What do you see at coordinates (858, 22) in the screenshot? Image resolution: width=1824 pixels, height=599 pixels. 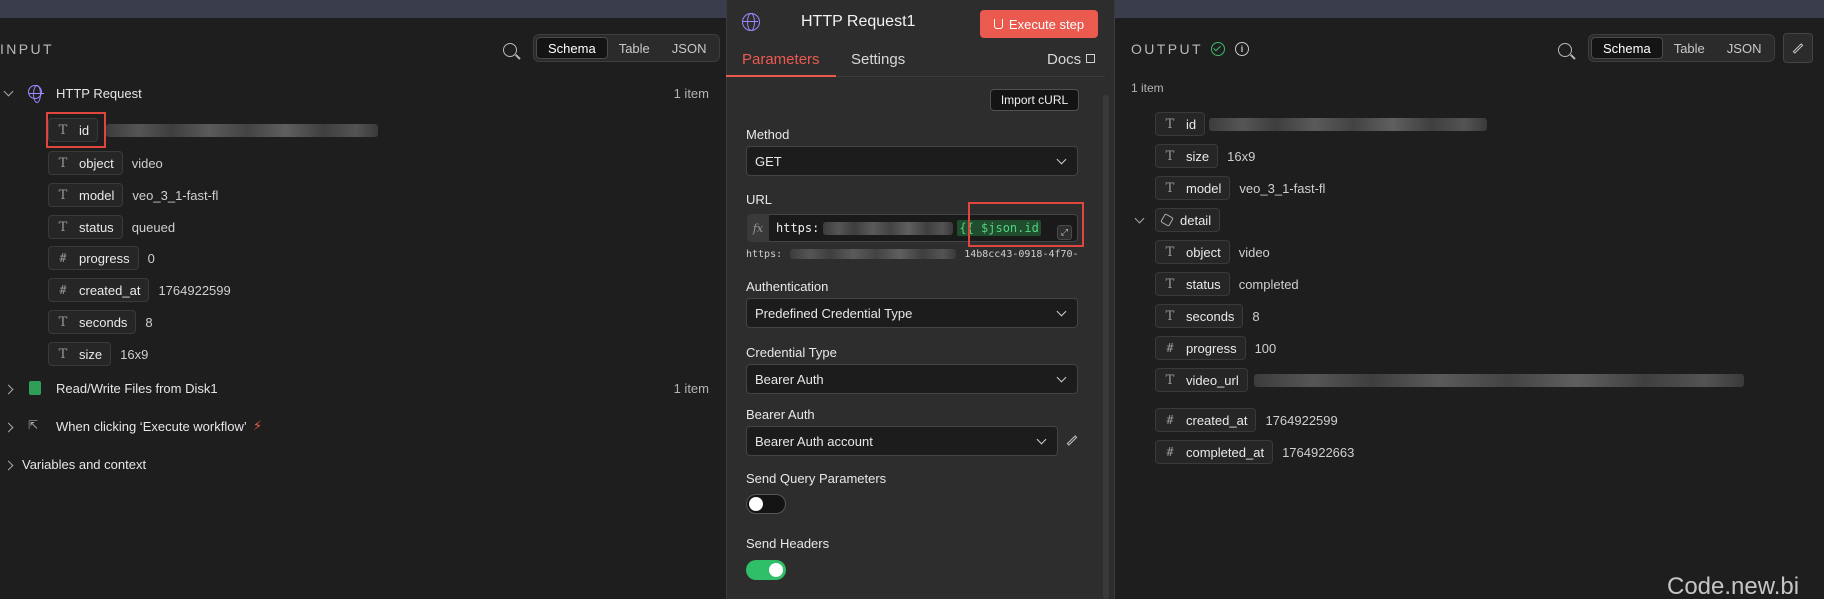 I see `node-title: HTTP Request1` at bounding box center [858, 22].